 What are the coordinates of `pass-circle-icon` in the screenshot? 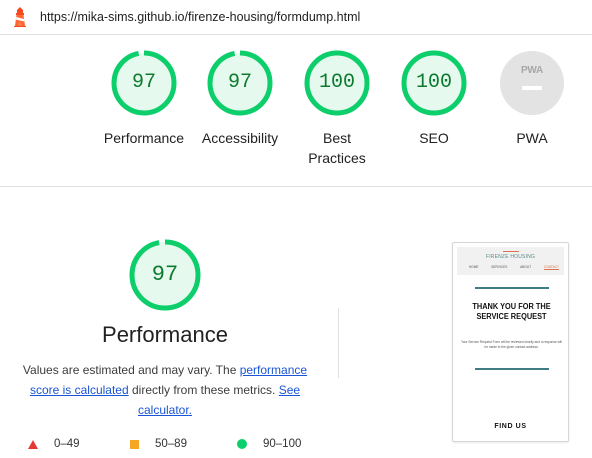 It's located at (242, 444).